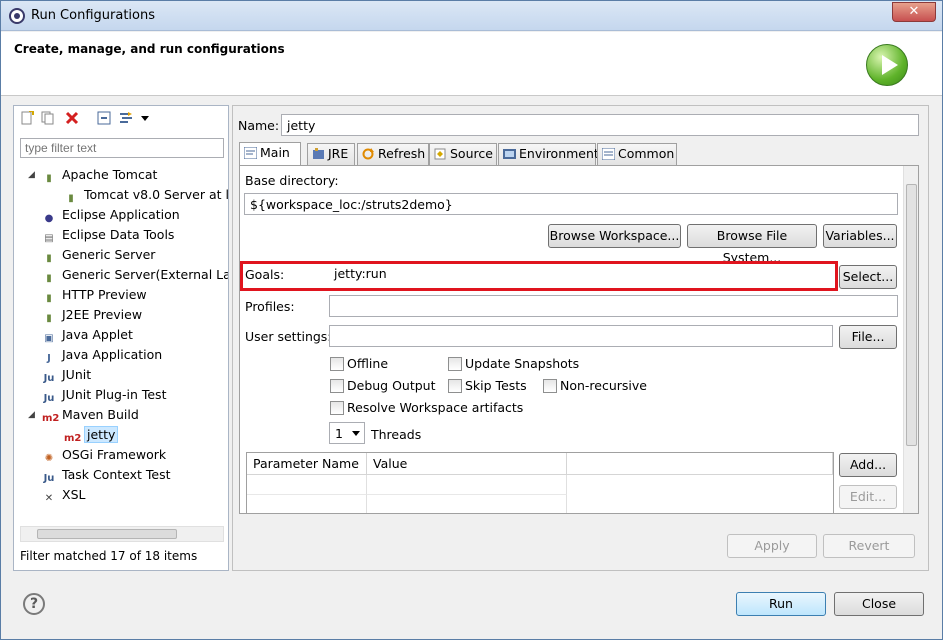 Image resolution: width=943 pixels, height=640 pixels. What do you see at coordinates (49, 178) in the screenshot?
I see `tomcat-icon: ▮` at bounding box center [49, 178].